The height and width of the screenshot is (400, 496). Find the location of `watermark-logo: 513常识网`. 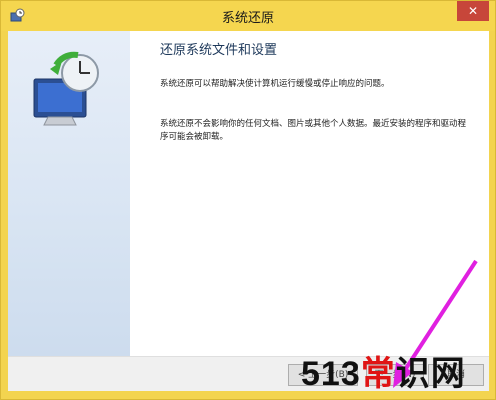

watermark-logo: 513常识网 is located at coordinates (383, 370).